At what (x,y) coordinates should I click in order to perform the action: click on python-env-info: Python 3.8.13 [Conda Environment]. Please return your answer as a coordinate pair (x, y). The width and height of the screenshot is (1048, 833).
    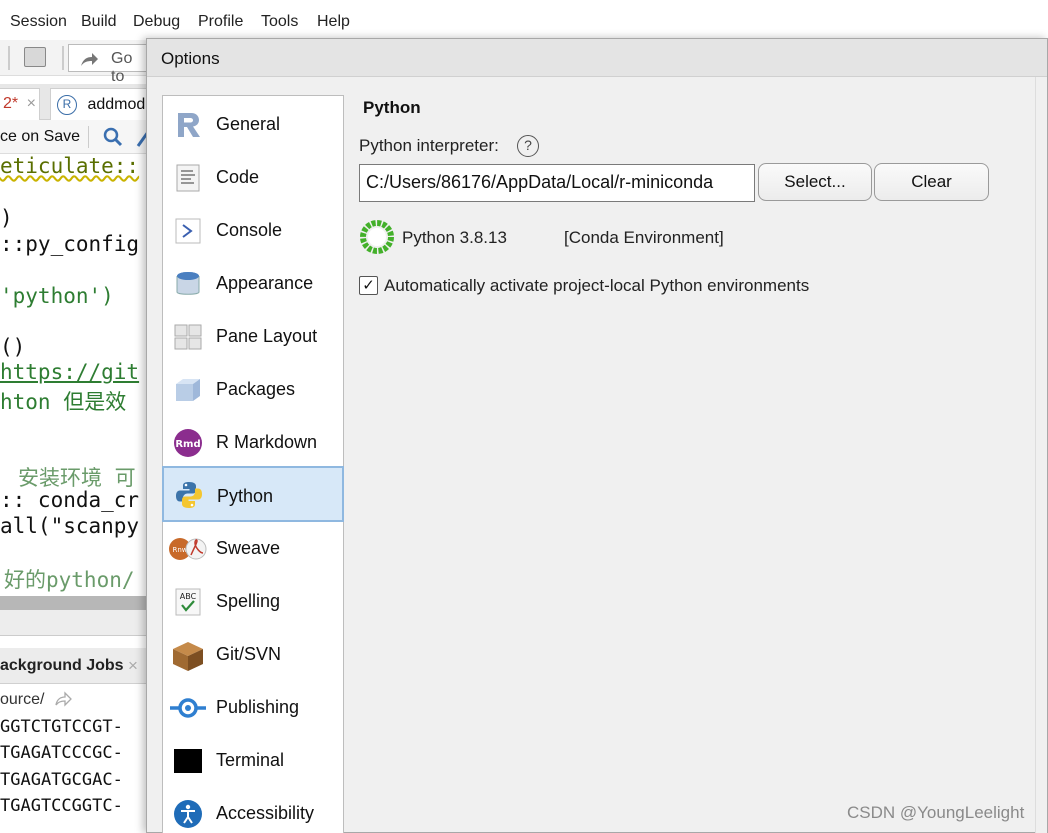
    Looking at the image, I should click on (659, 237).